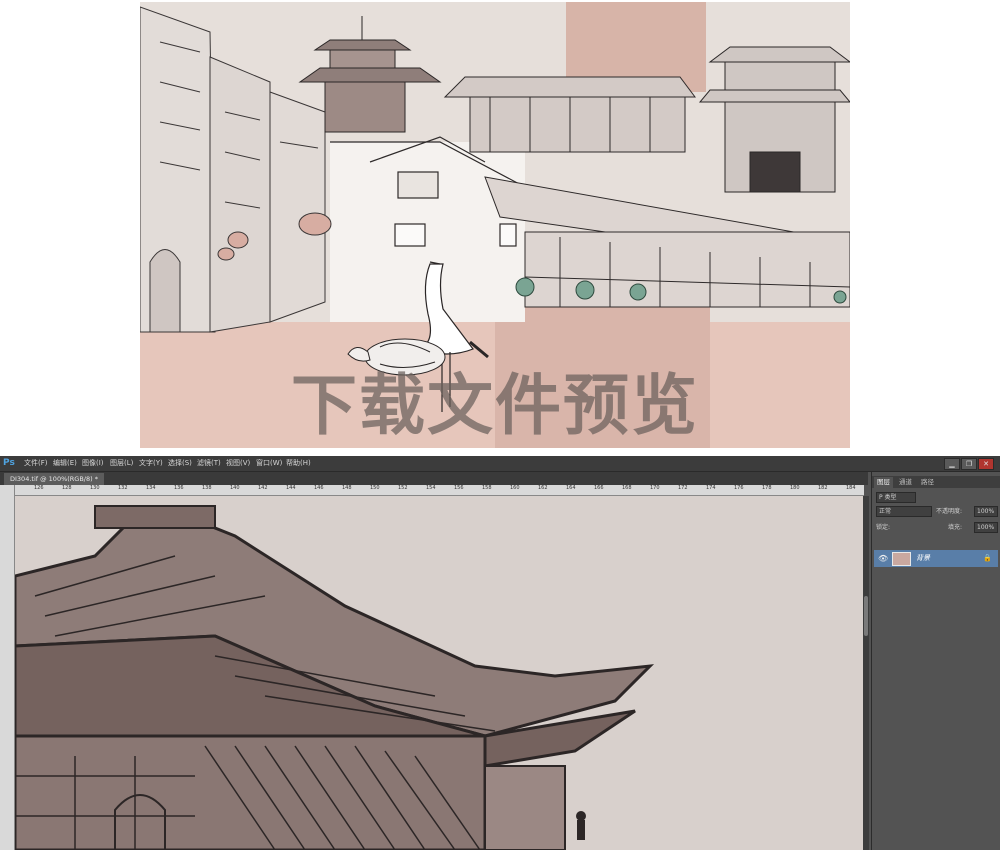 The image size is (1000, 850). Describe the element at coordinates (269, 463) in the screenshot. I see `menu-window: 窗口(W)` at that location.